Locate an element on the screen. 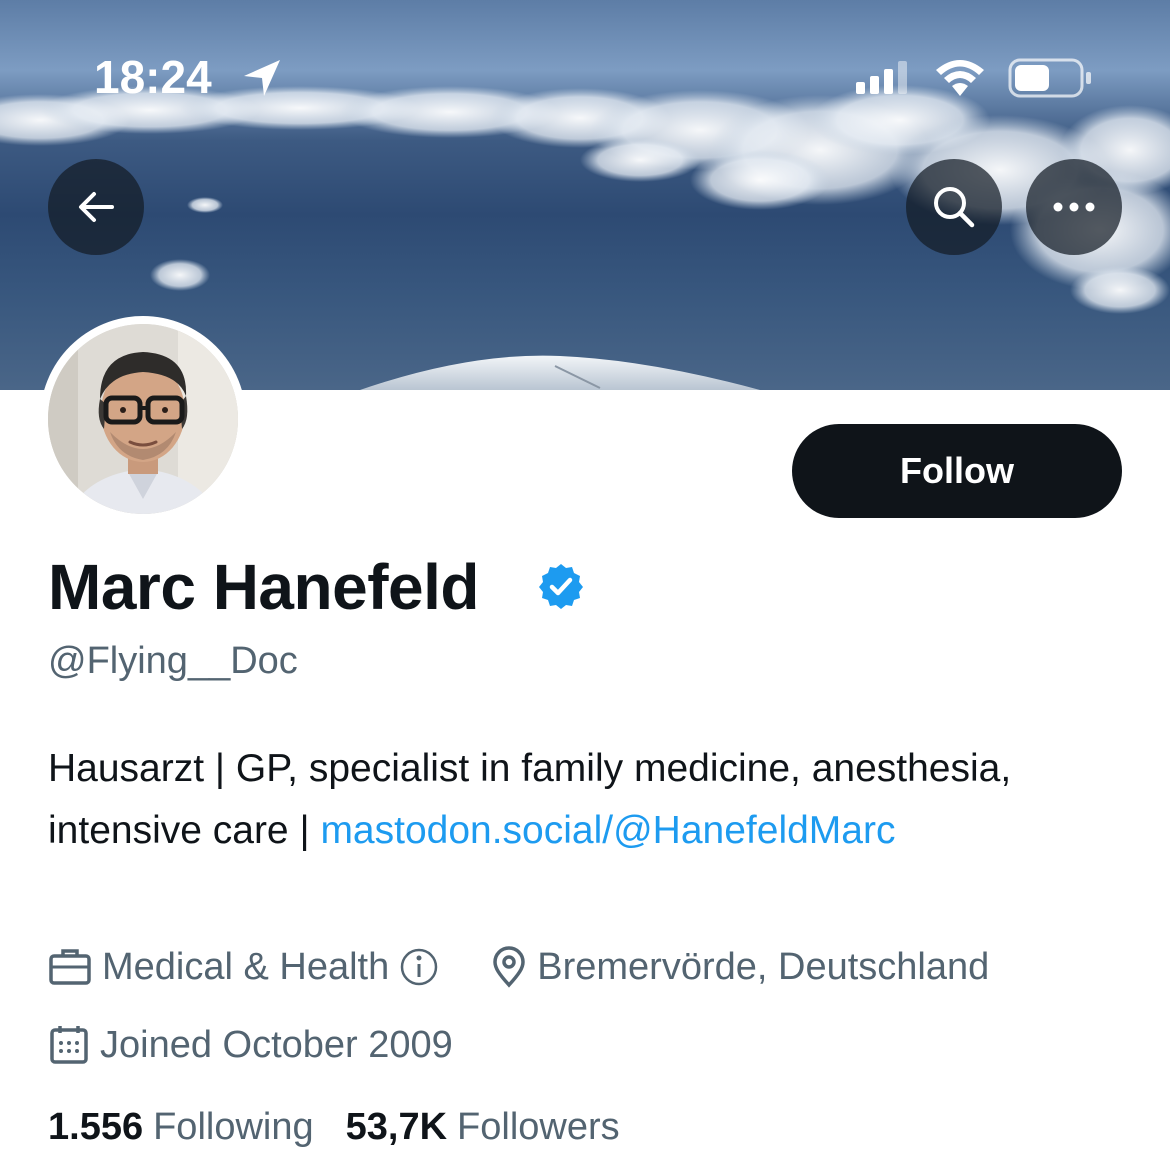  follow-button: Follow is located at coordinates (957, 471).